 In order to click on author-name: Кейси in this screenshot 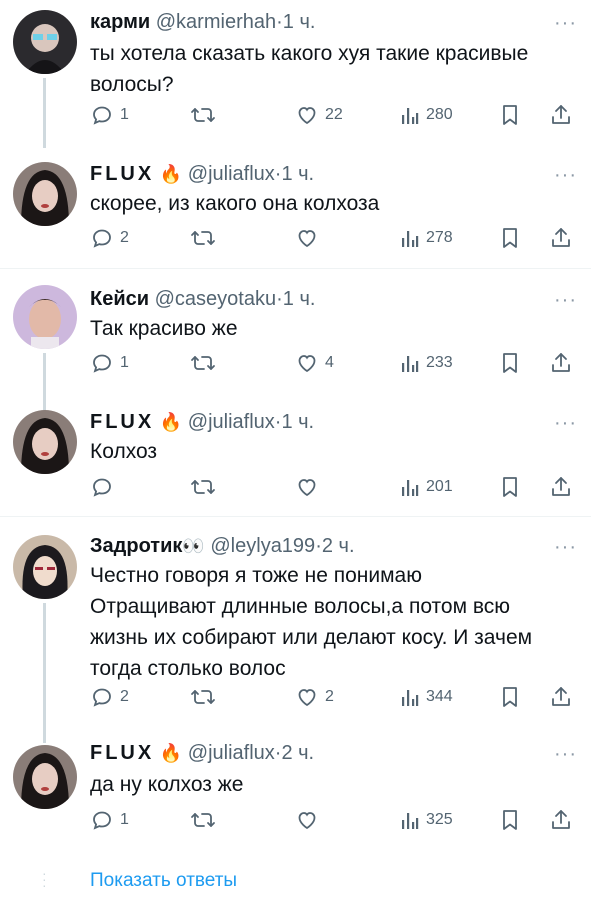, I will do `click(119, 299)`.